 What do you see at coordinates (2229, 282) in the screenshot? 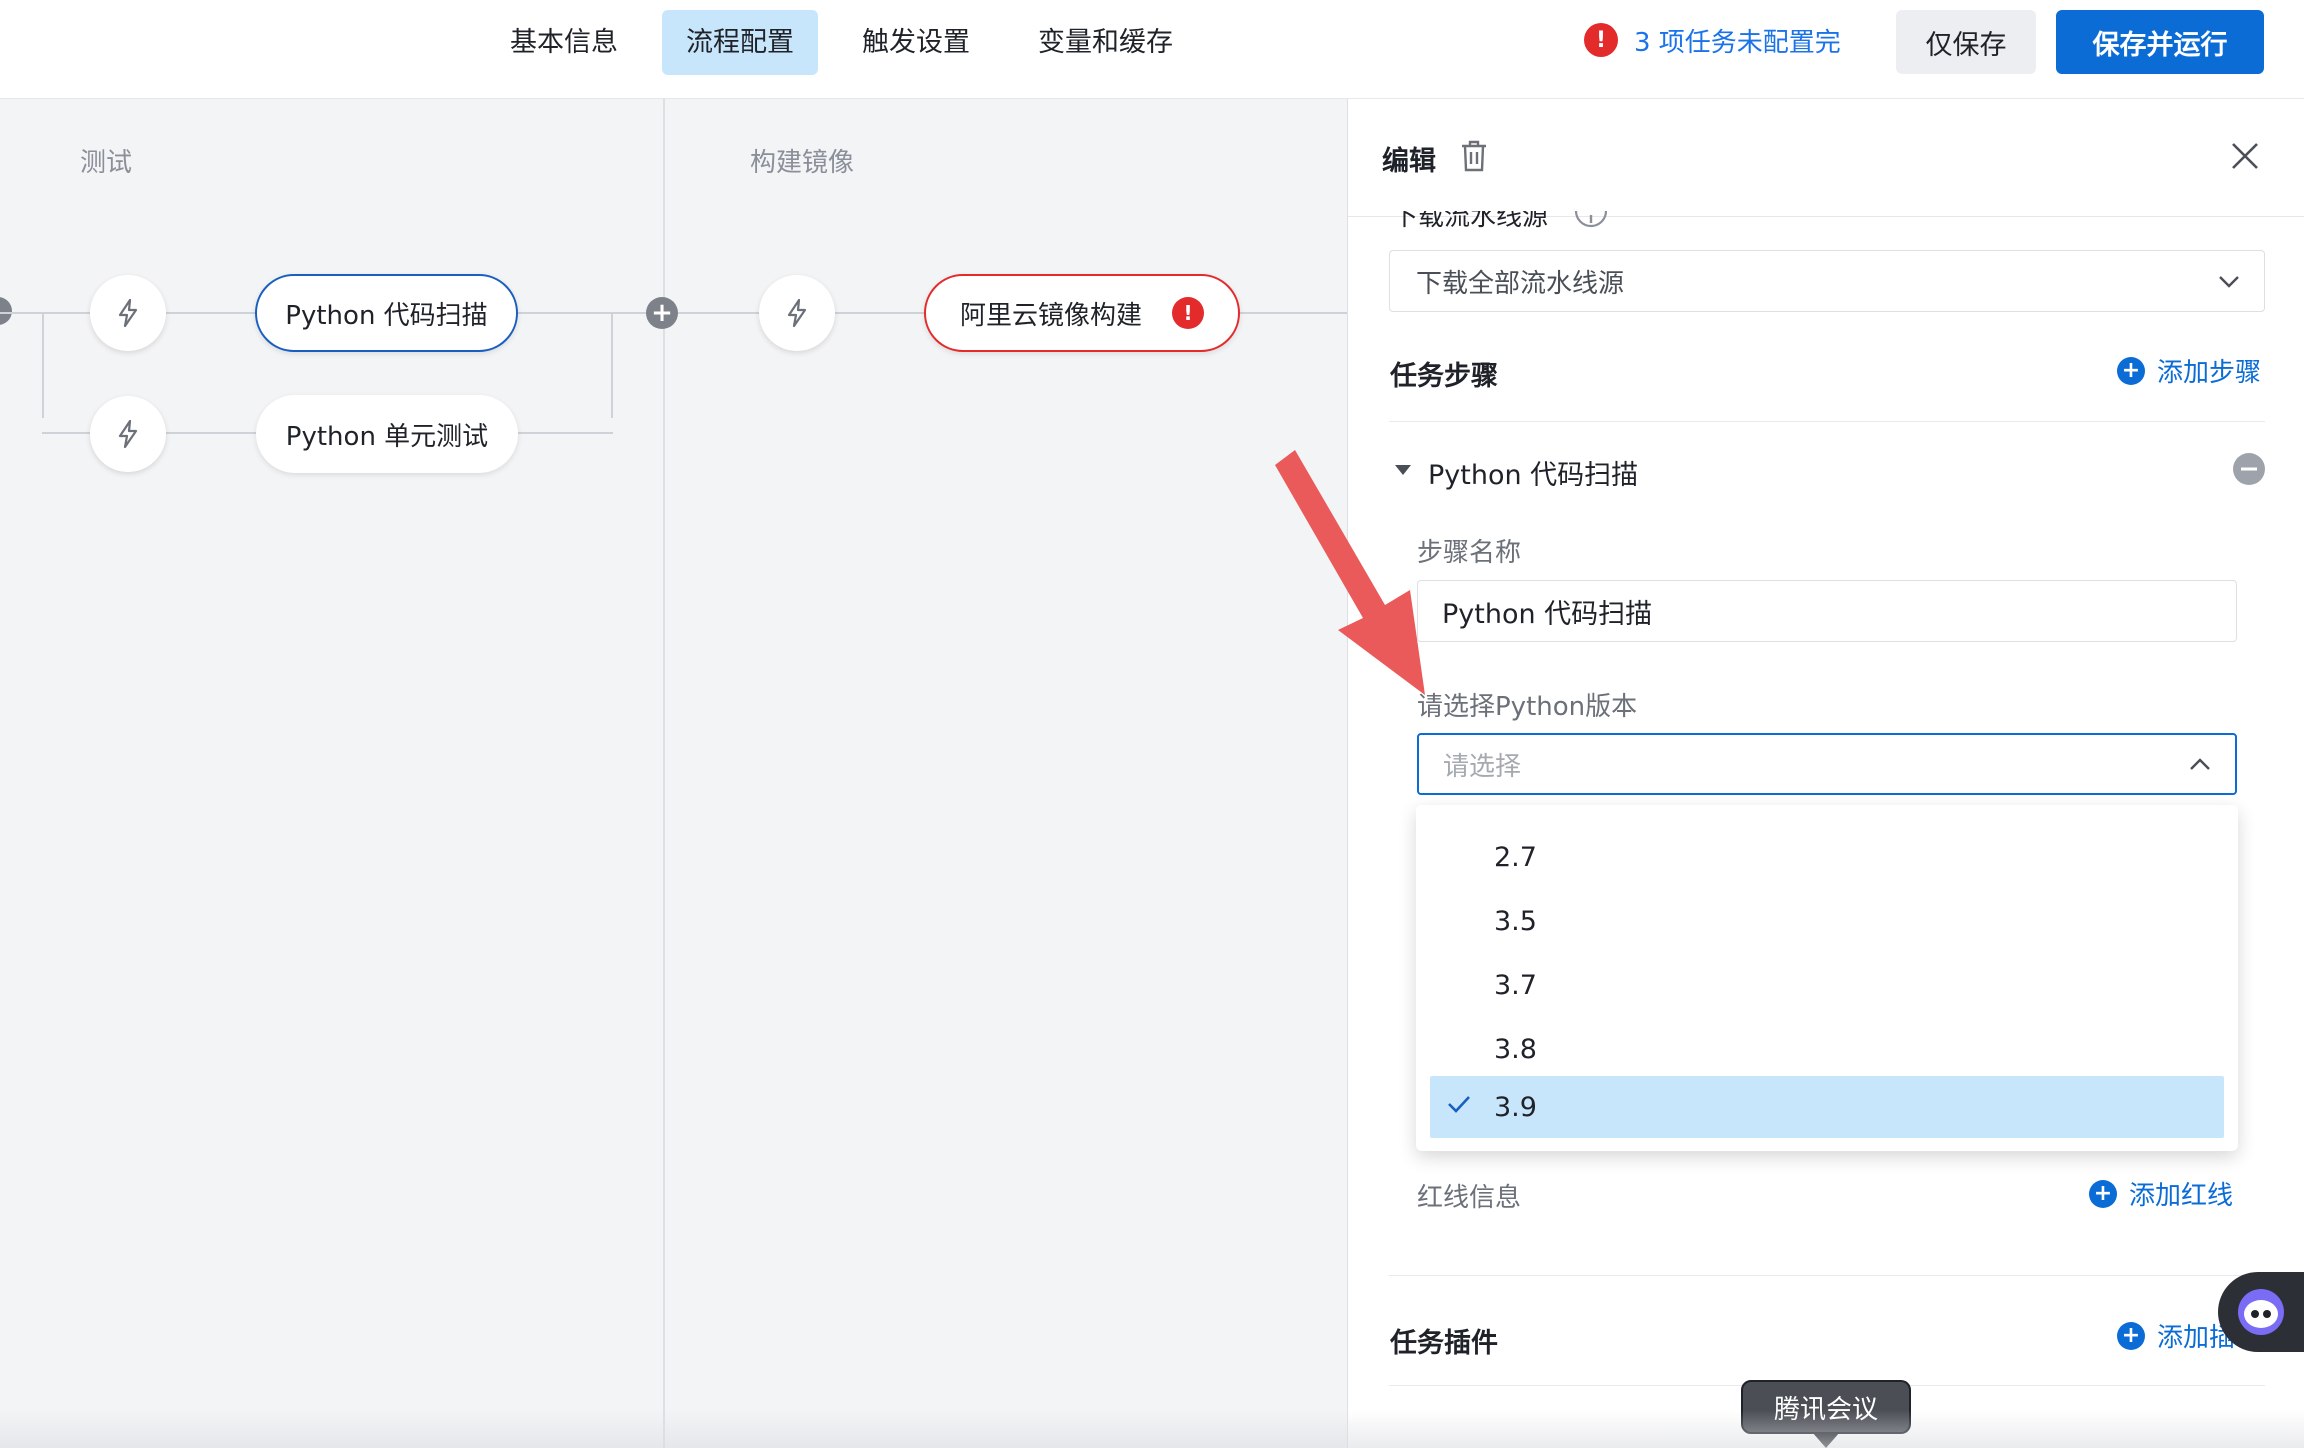
I see `chevron-down-icon` at bounding box center [2229, 282].